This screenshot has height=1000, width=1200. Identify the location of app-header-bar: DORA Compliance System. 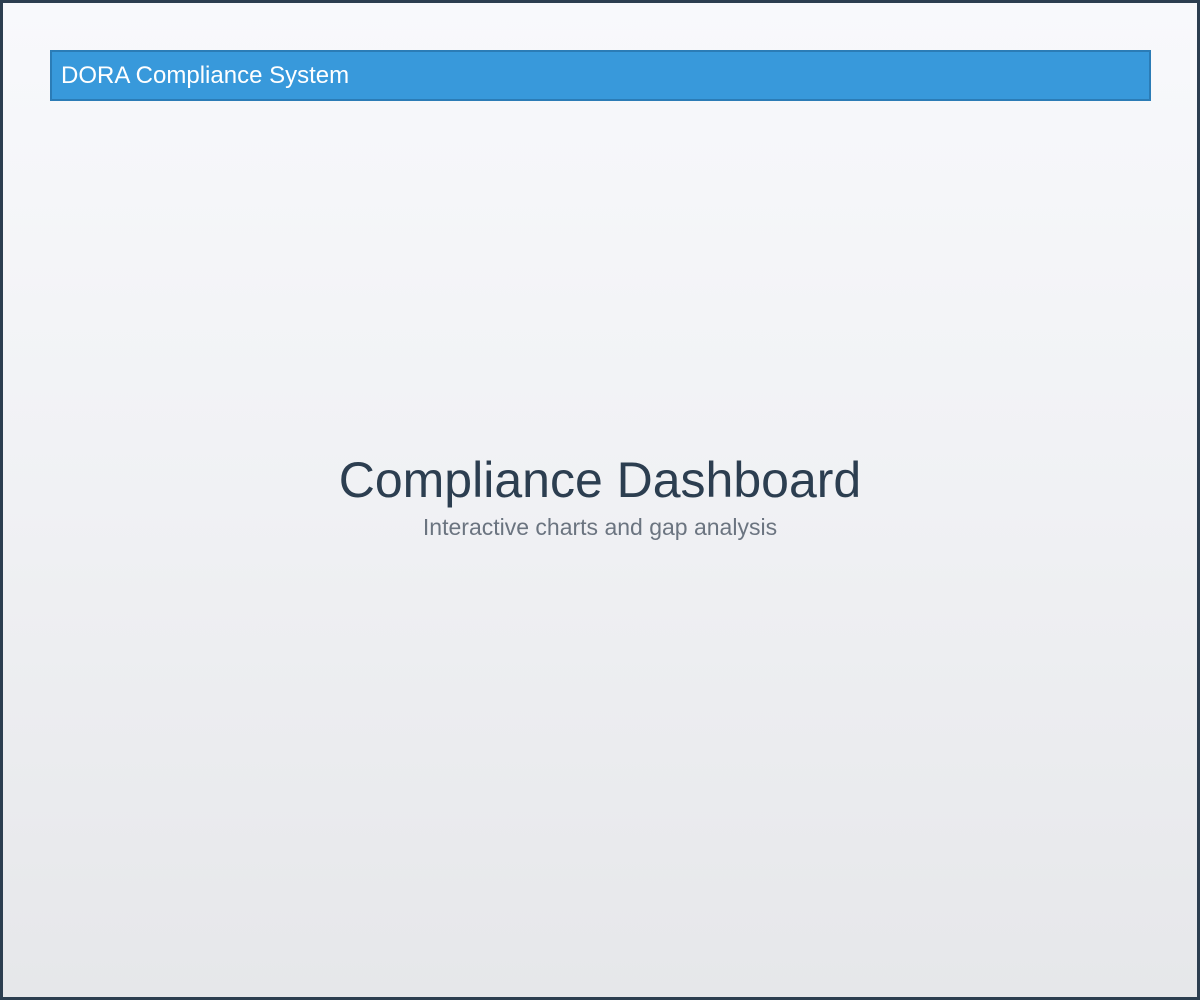
(600, 75).